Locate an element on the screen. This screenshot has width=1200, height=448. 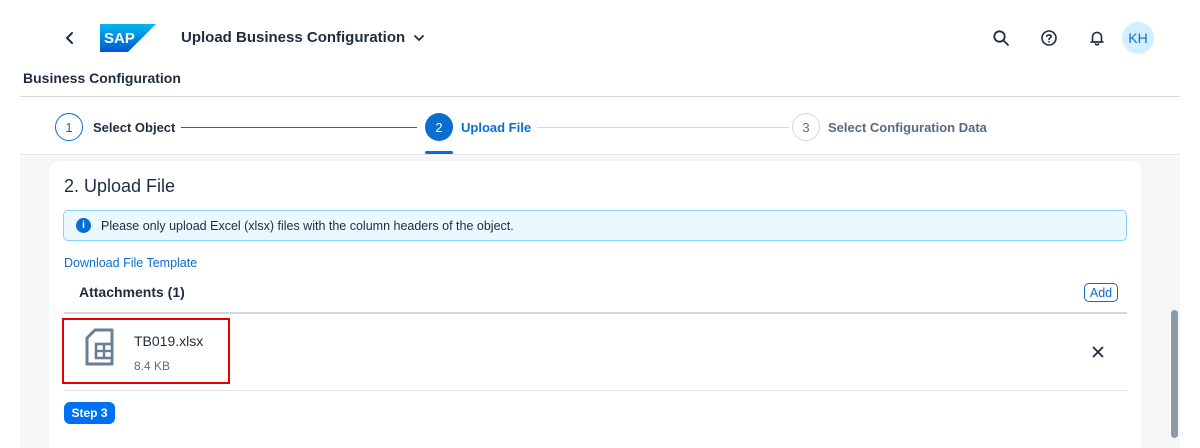
bell-icon is located at coordinates (1097, 38).